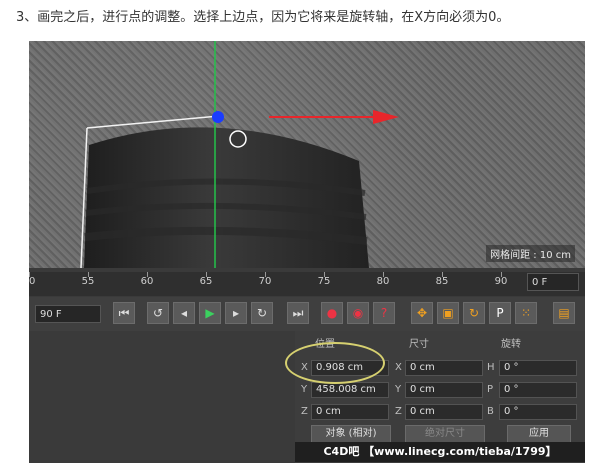 This screenshot has width=594, height=467. Describe the element at coordinates (384, 313) in the screenshot. I see `keyframe-help-icon: ?` at that location.